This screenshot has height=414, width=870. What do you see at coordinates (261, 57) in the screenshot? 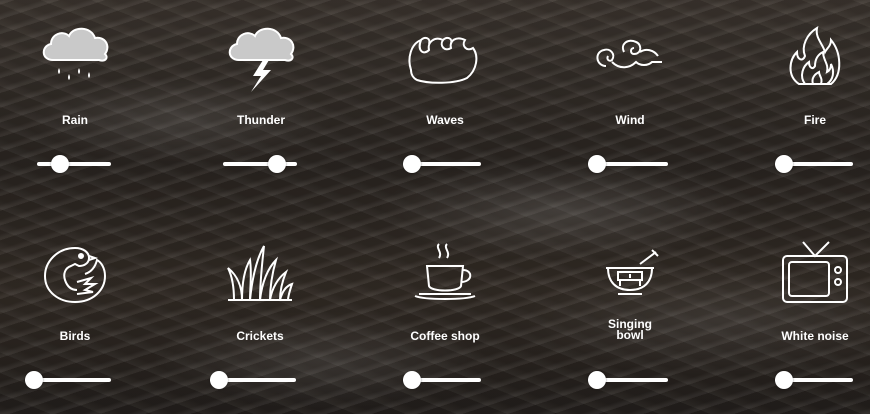
I see `thunder-cloud-icon` at bounding box center [261, 57].